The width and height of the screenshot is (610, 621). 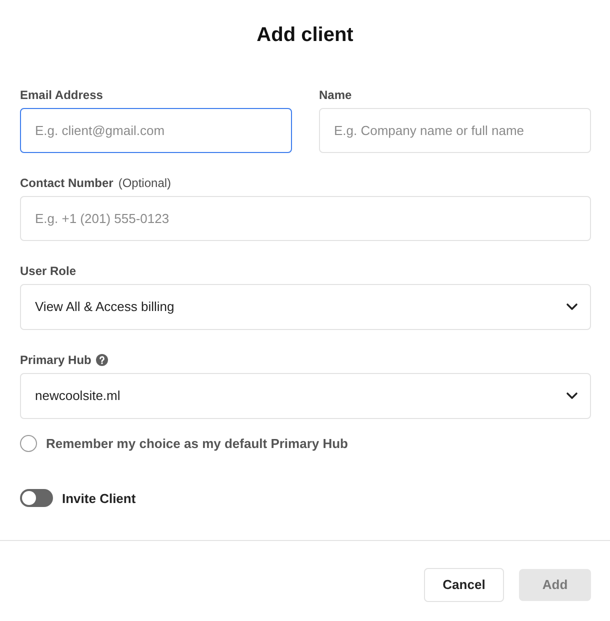 What do you see at coordinates (305, 35) in the screenshot?
I see `dialog-title: Add client` at bounding box center [305, 35].